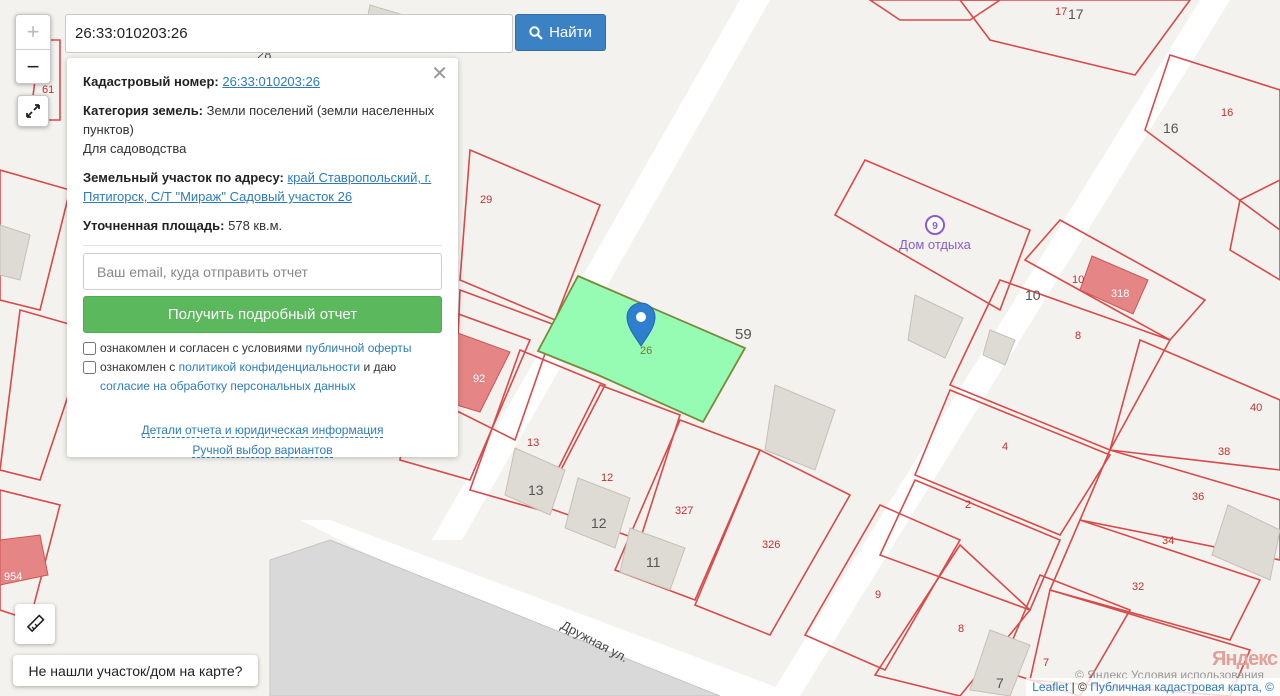  What do you see at coordinates (262, 450) in the screenshot?
I see `manual-selection-link: Ручной выбор вариантов` at bounding box center [262, 450].